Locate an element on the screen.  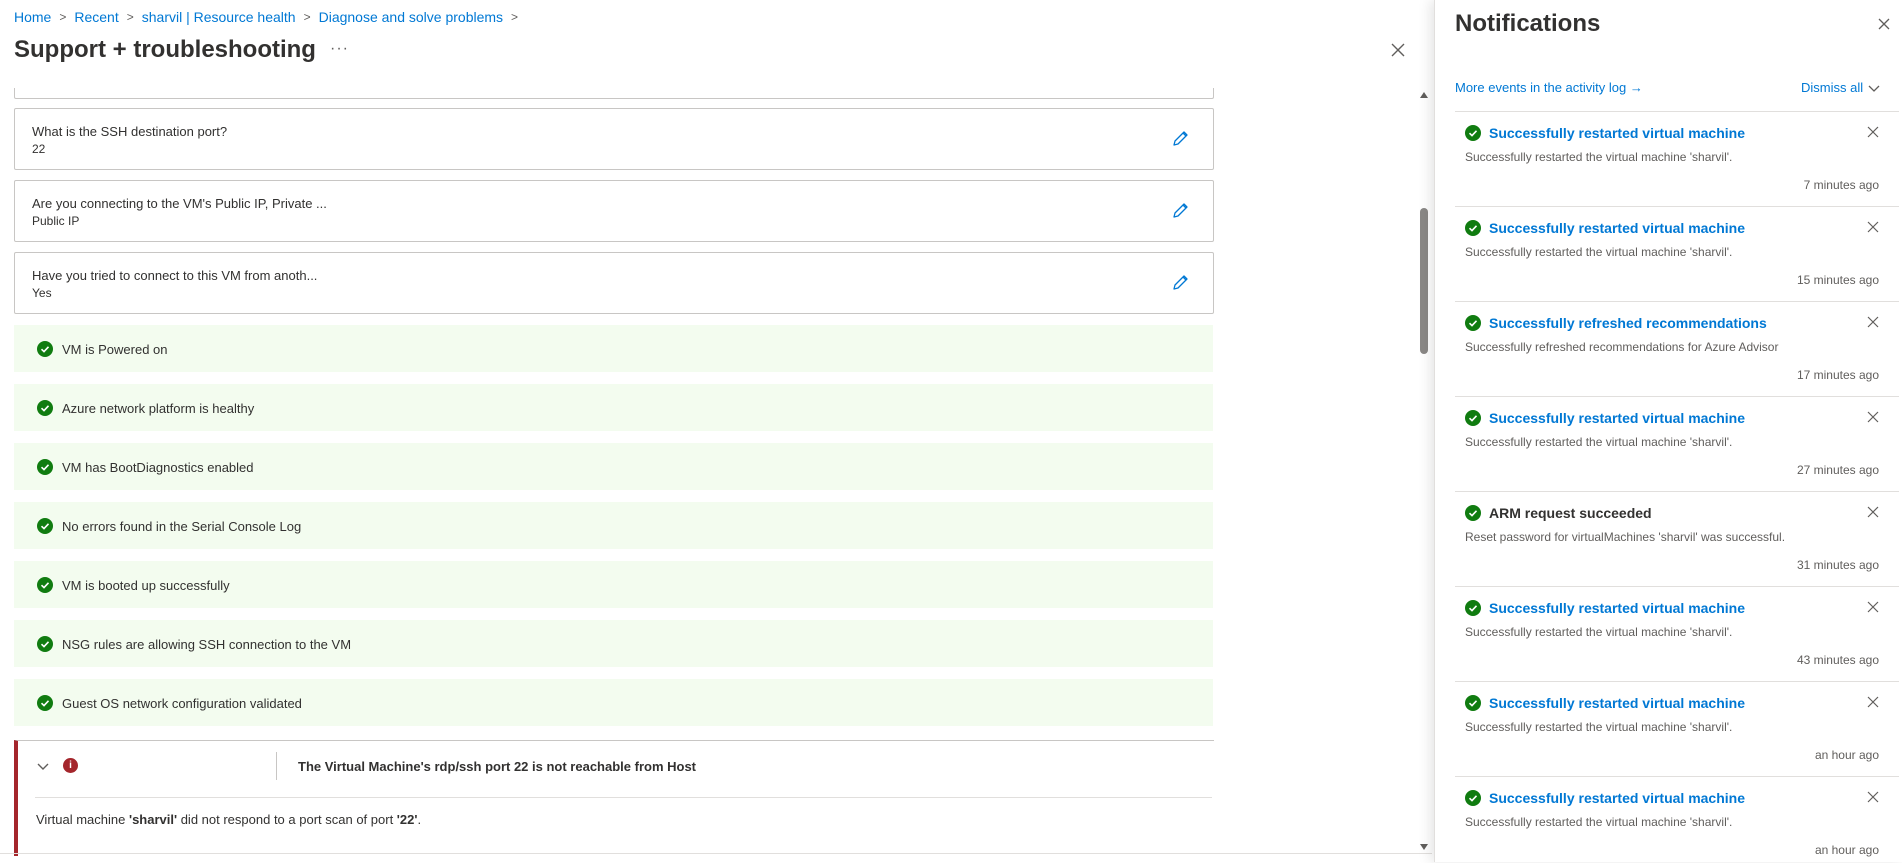
check-result-text: VM has BootDiagnostics enabled is located at coordinates (158, 467).